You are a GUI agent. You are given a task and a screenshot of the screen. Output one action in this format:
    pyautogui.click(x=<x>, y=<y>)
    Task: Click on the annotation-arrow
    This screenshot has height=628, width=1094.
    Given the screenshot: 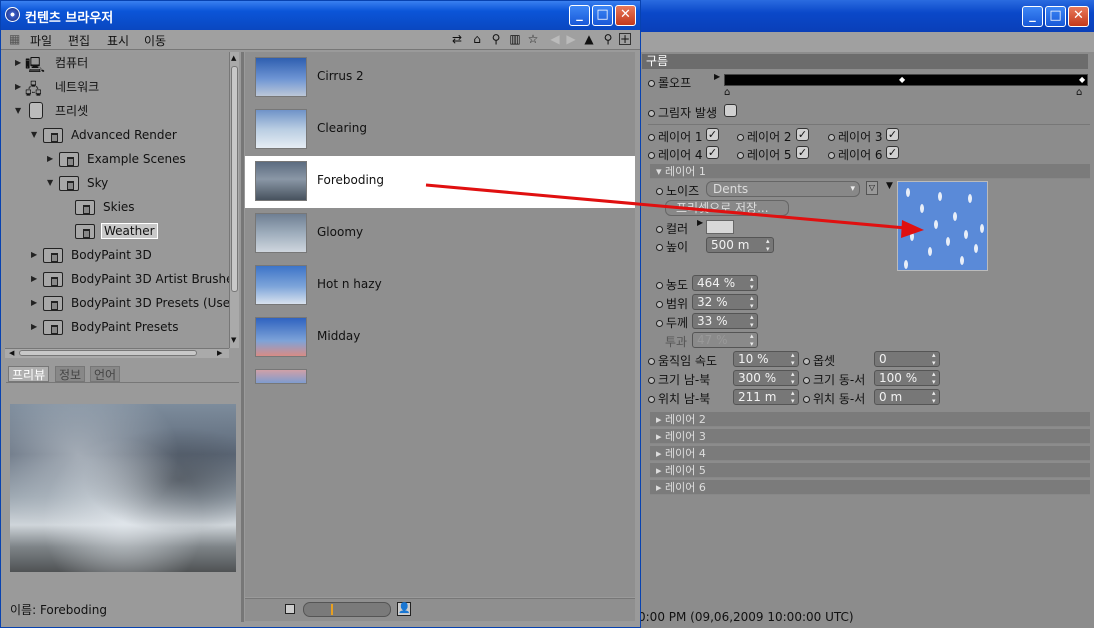 What is the action you would take?
    pyautogui.click(x=674, y=210)
    